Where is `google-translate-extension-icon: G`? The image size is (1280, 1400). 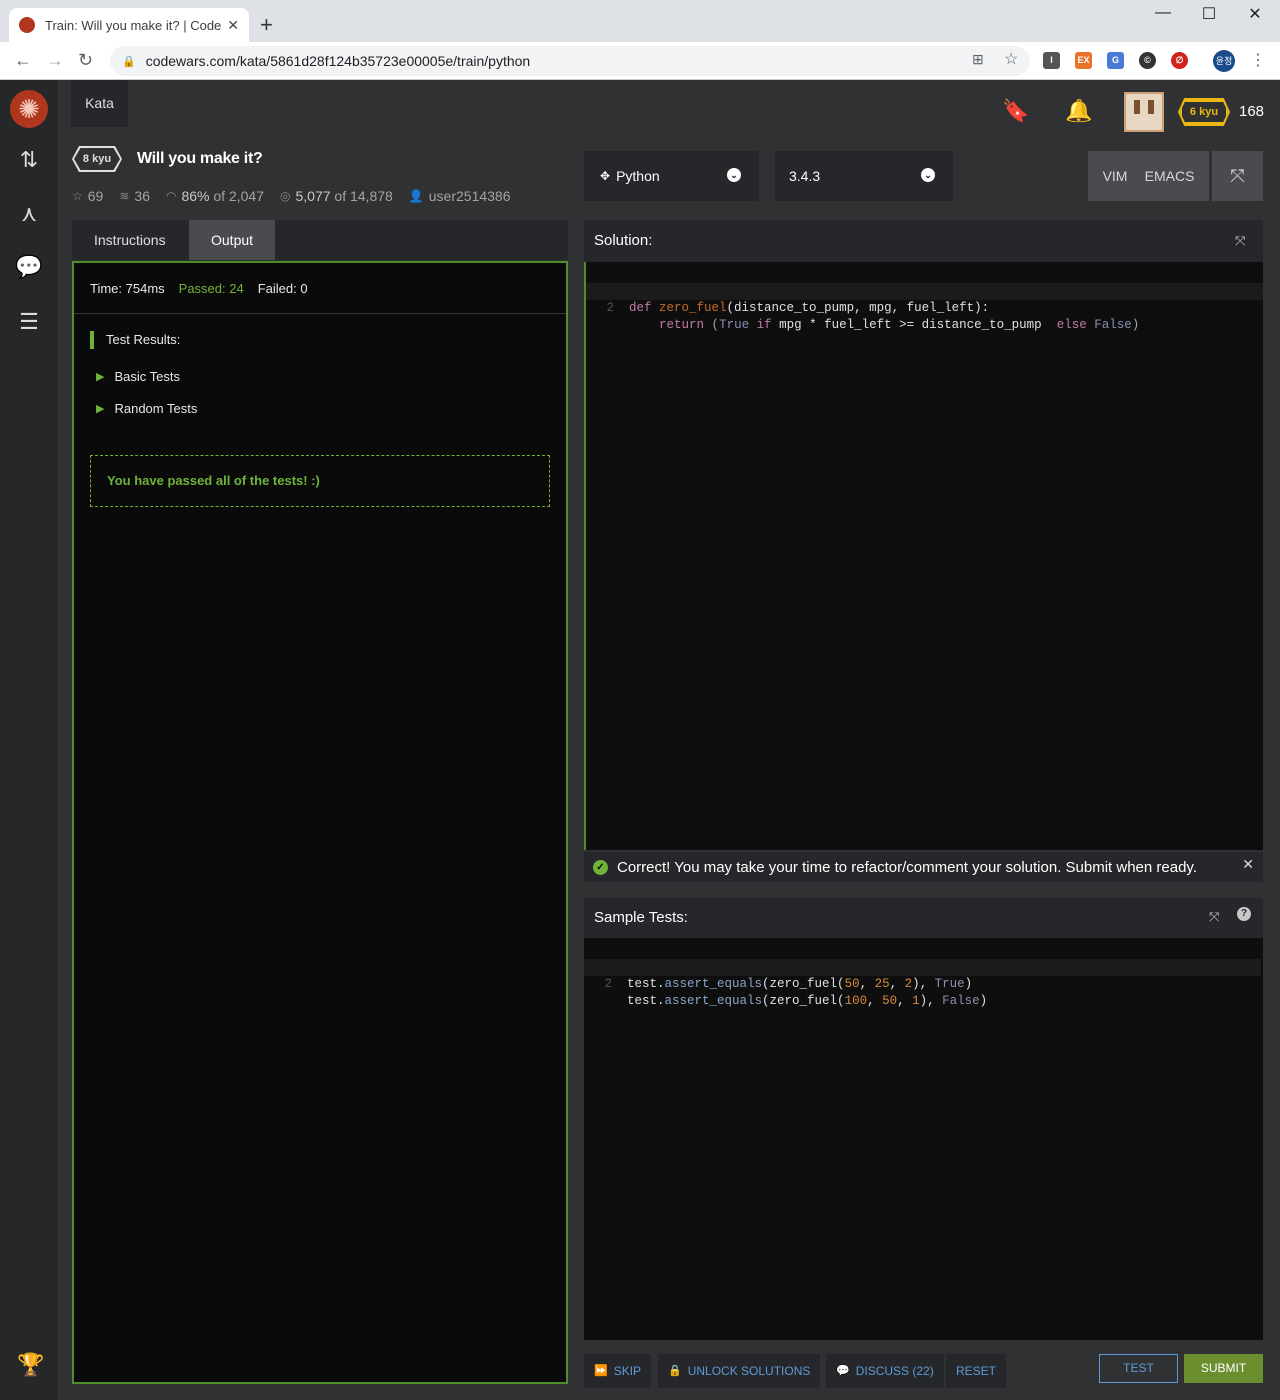 google-translate-extension-icon: G is located at coordinates (1115, 60).